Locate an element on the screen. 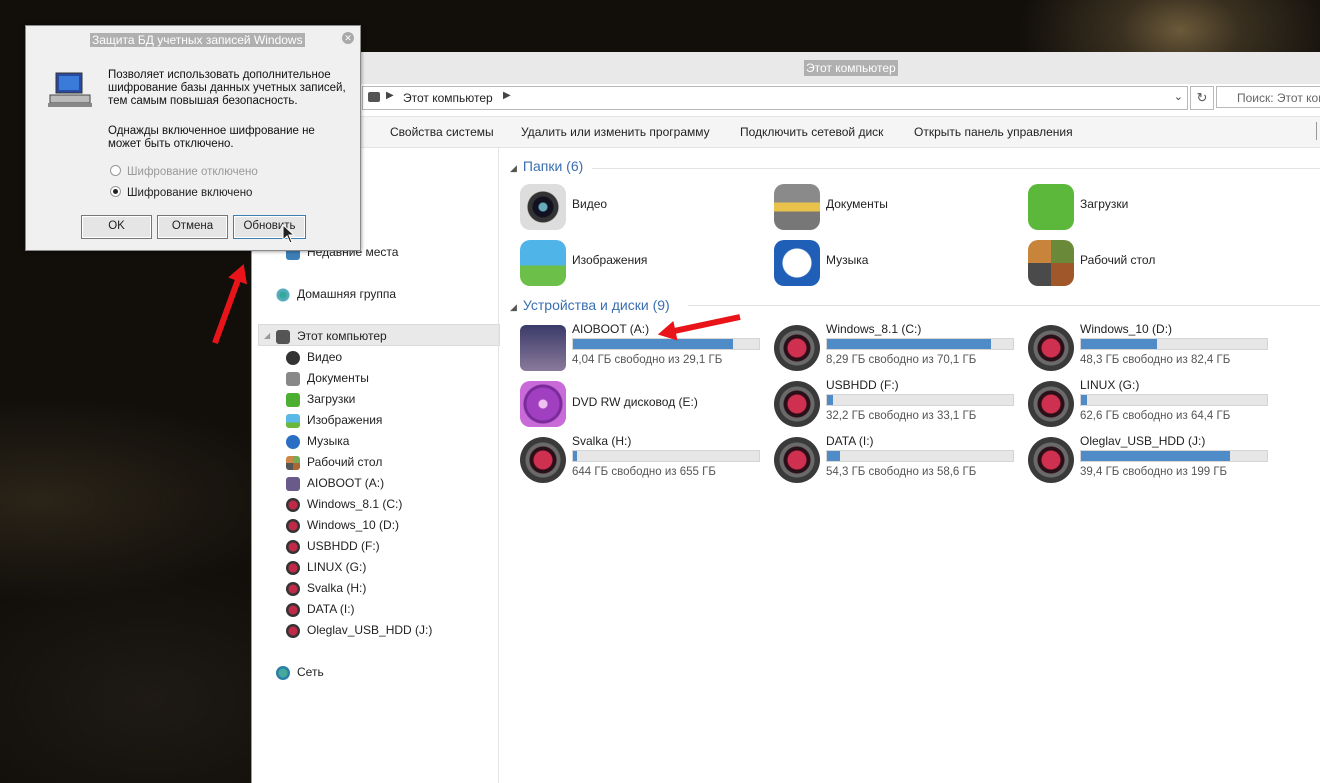  folder-pictures: Изображения is located at coordinates (645, 263).